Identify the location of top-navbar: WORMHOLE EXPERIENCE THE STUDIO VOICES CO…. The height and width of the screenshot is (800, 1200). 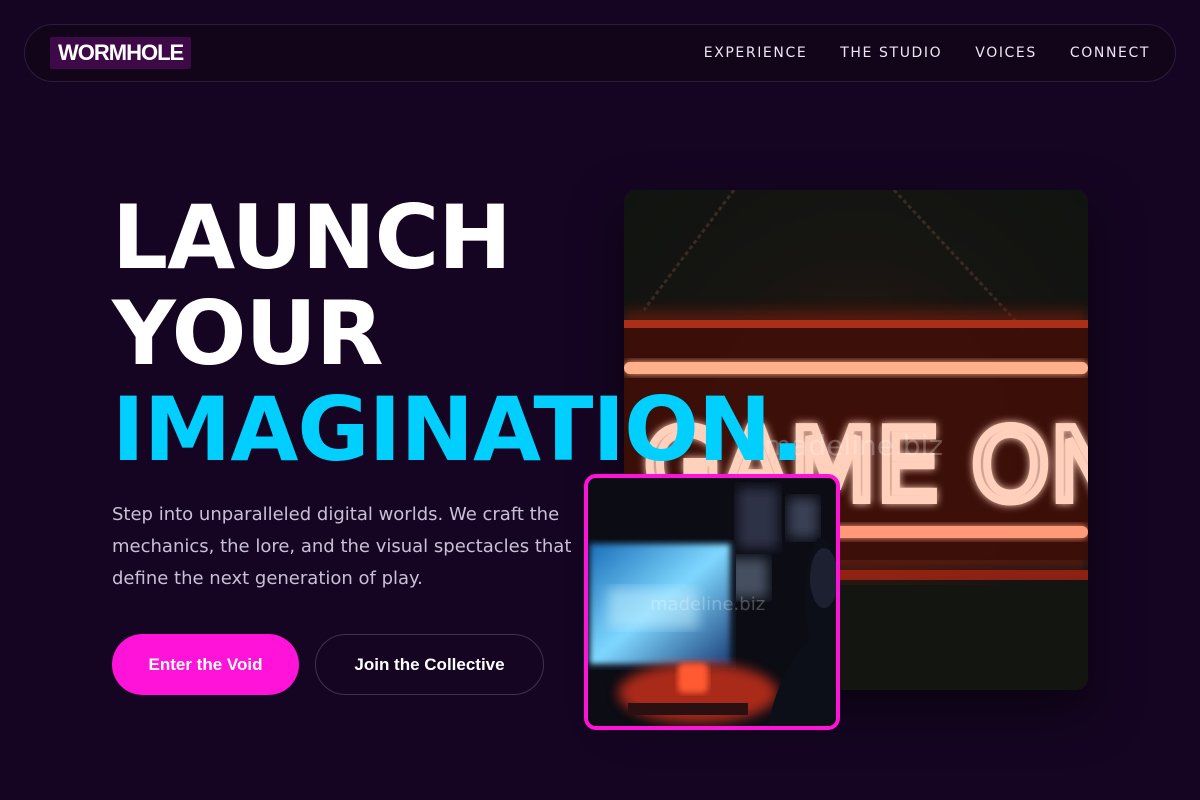
(600, 53).